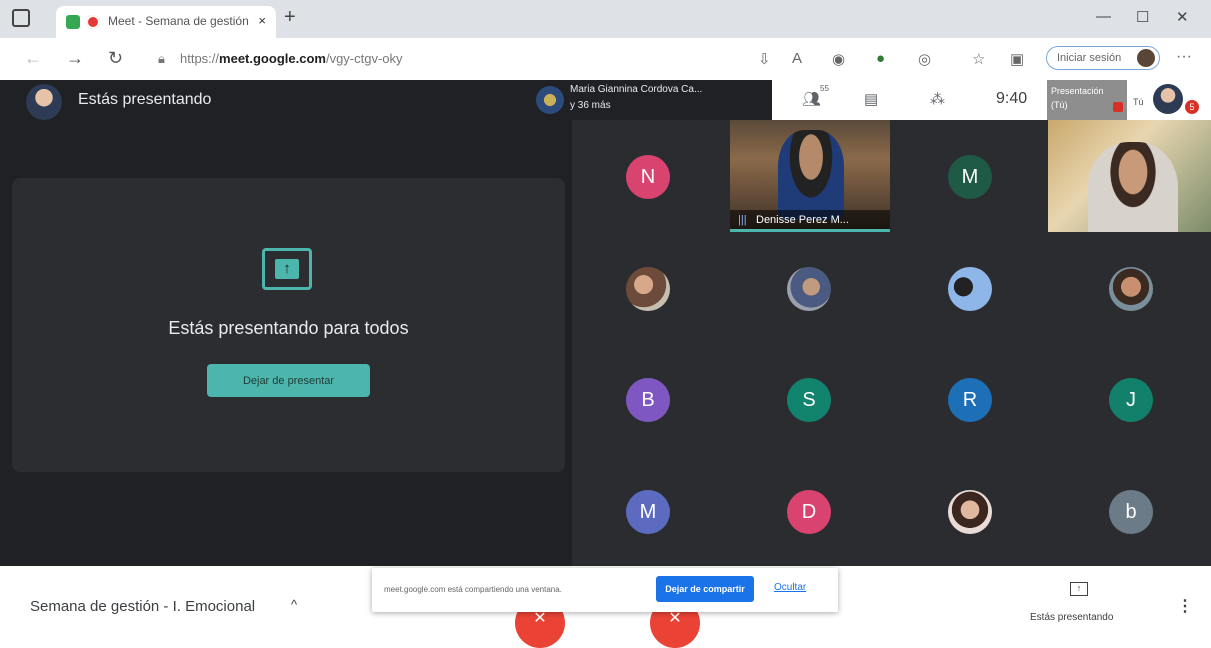 The image size is (1211, 648). Describe the element at coordinates (811, 99) in the screenshot. I see `people-icon: 👥︎` at that location.